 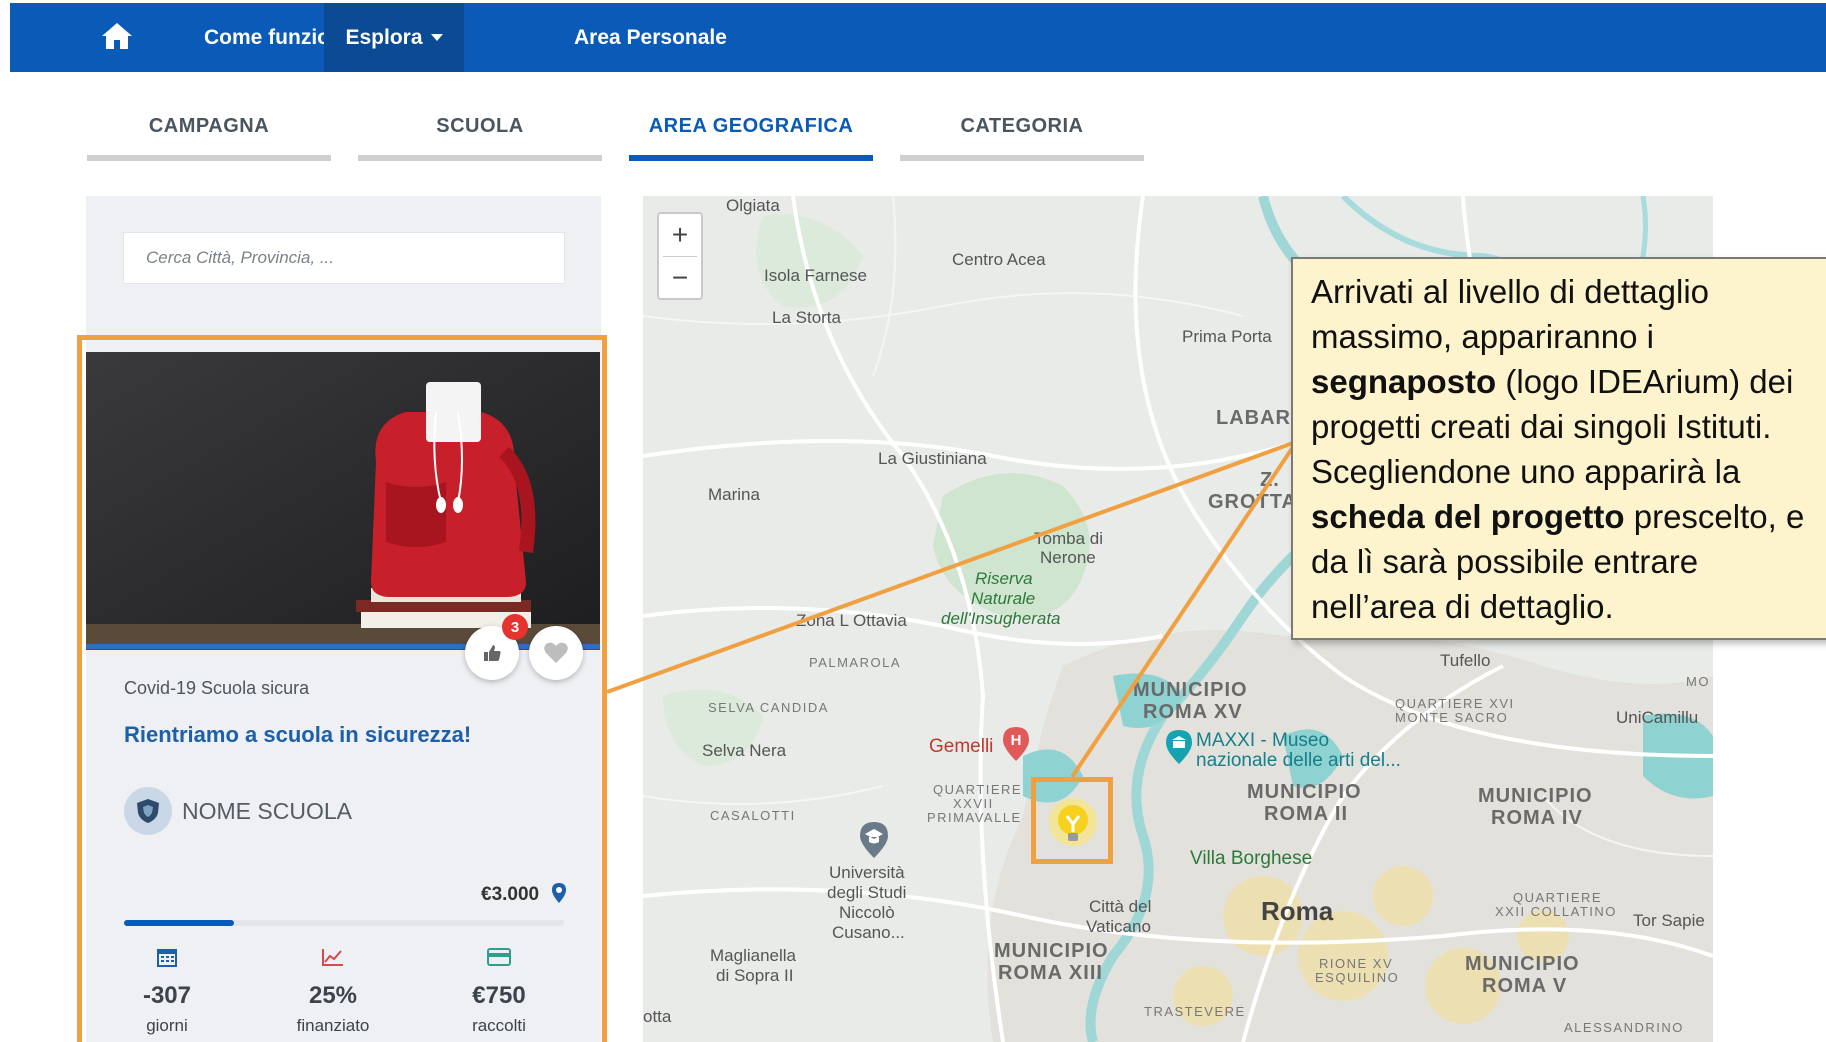 I want to click on map-label: ROMA II, so click(x=1306, y=814).